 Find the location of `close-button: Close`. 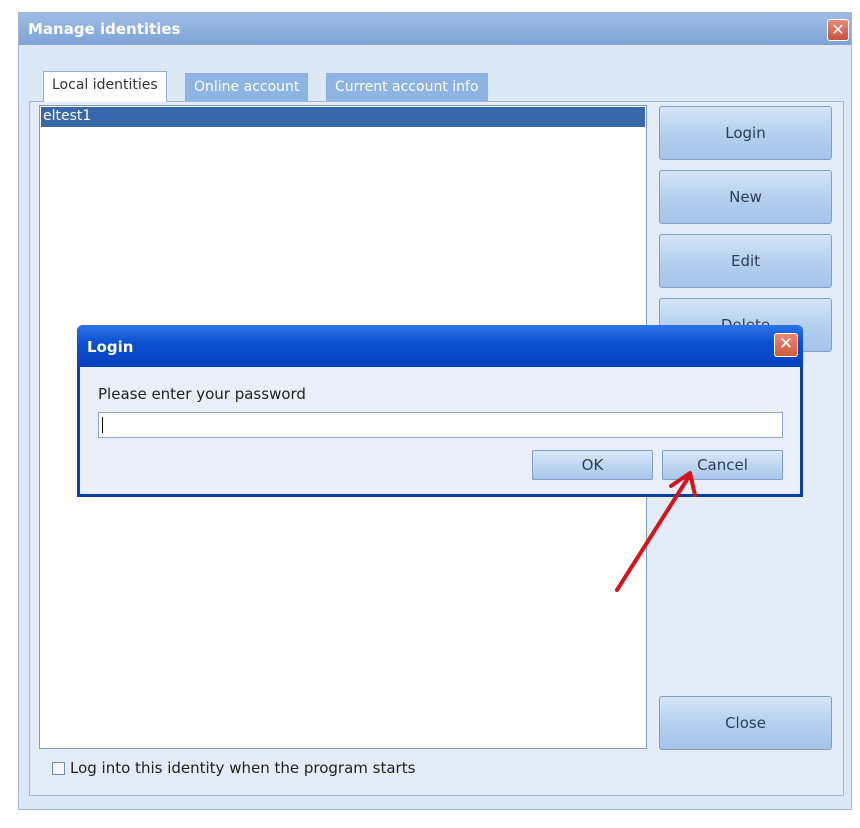

close-button: Close is located at coordinates (745, 723).